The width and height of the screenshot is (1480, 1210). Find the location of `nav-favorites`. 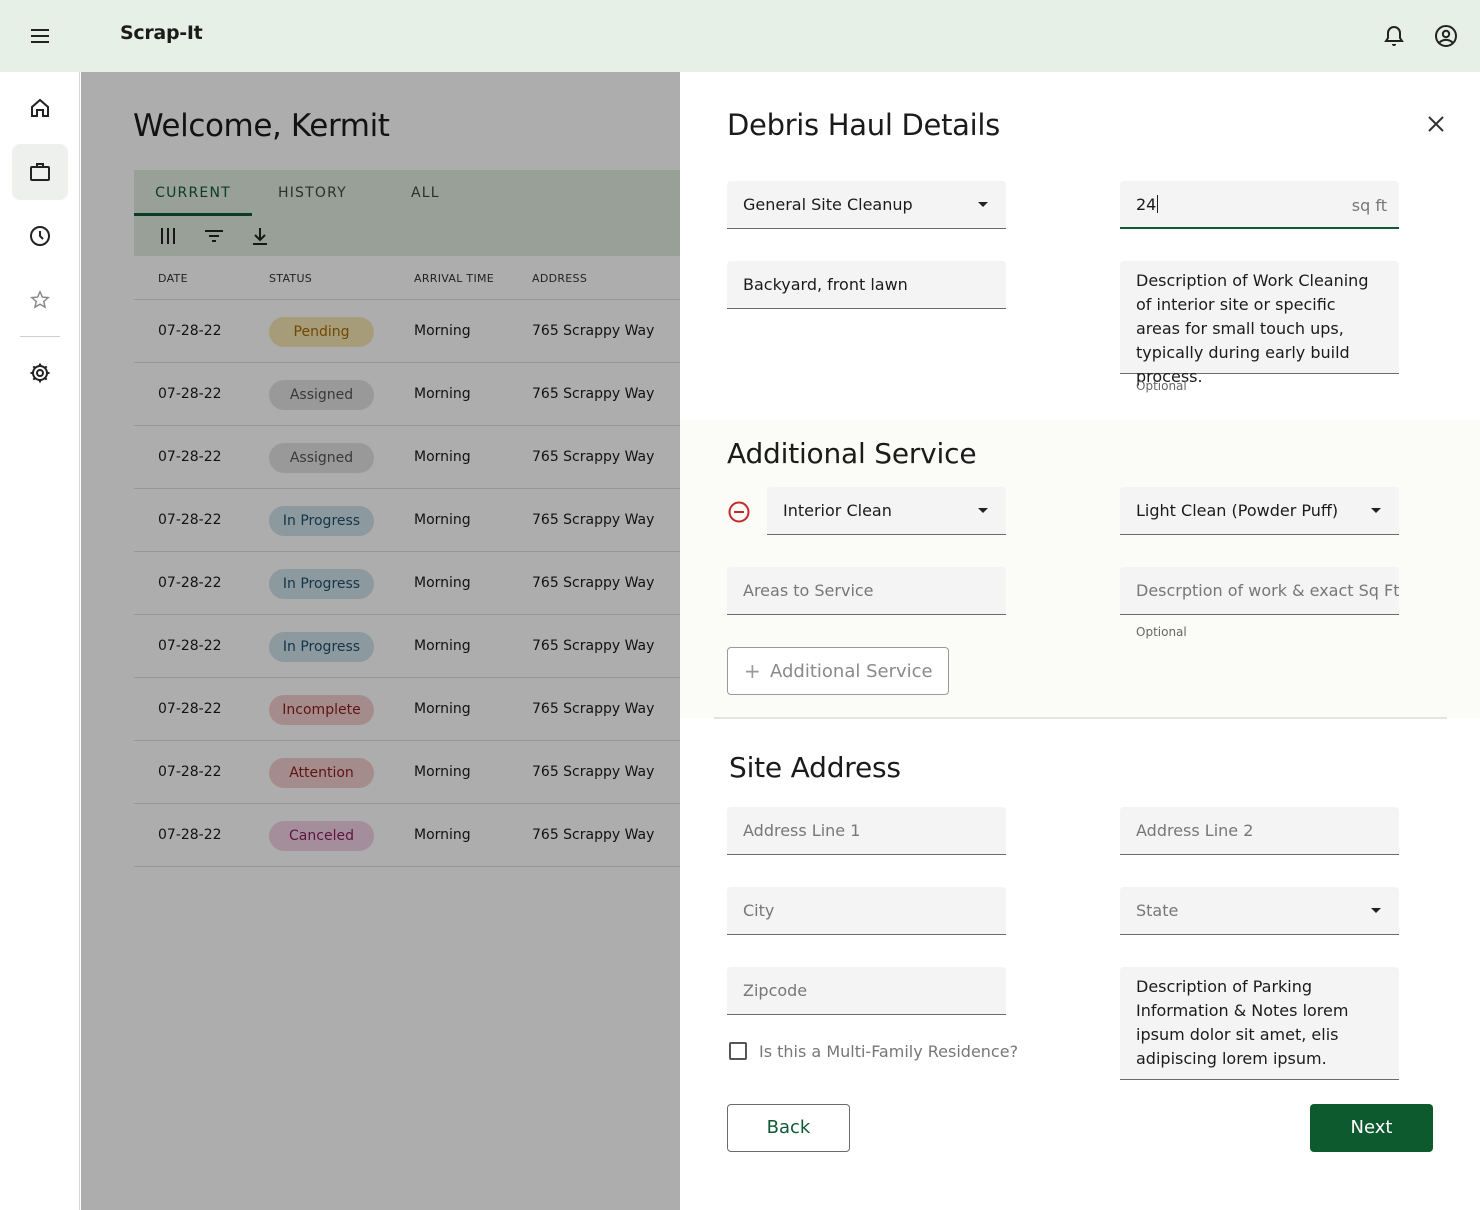

nav-favorites is located at coordinates (40, 300).